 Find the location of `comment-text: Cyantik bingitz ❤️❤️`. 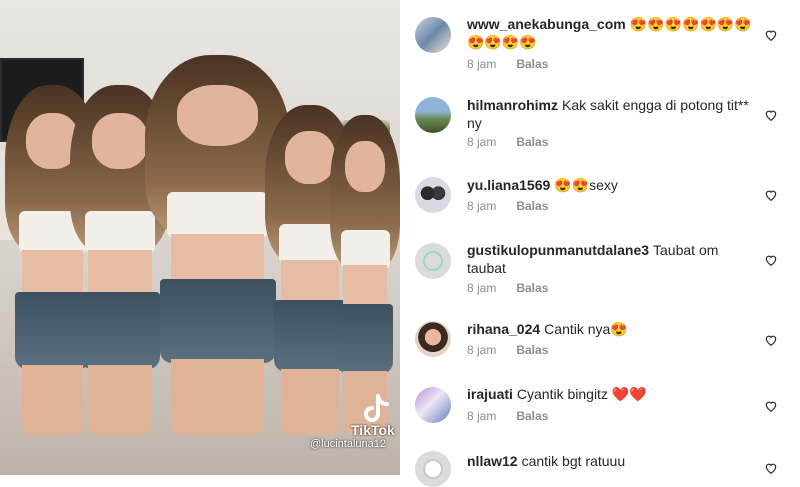

comment-text: Cyantik bingitz ❤️❤️ is located at coordinates (581, 394).